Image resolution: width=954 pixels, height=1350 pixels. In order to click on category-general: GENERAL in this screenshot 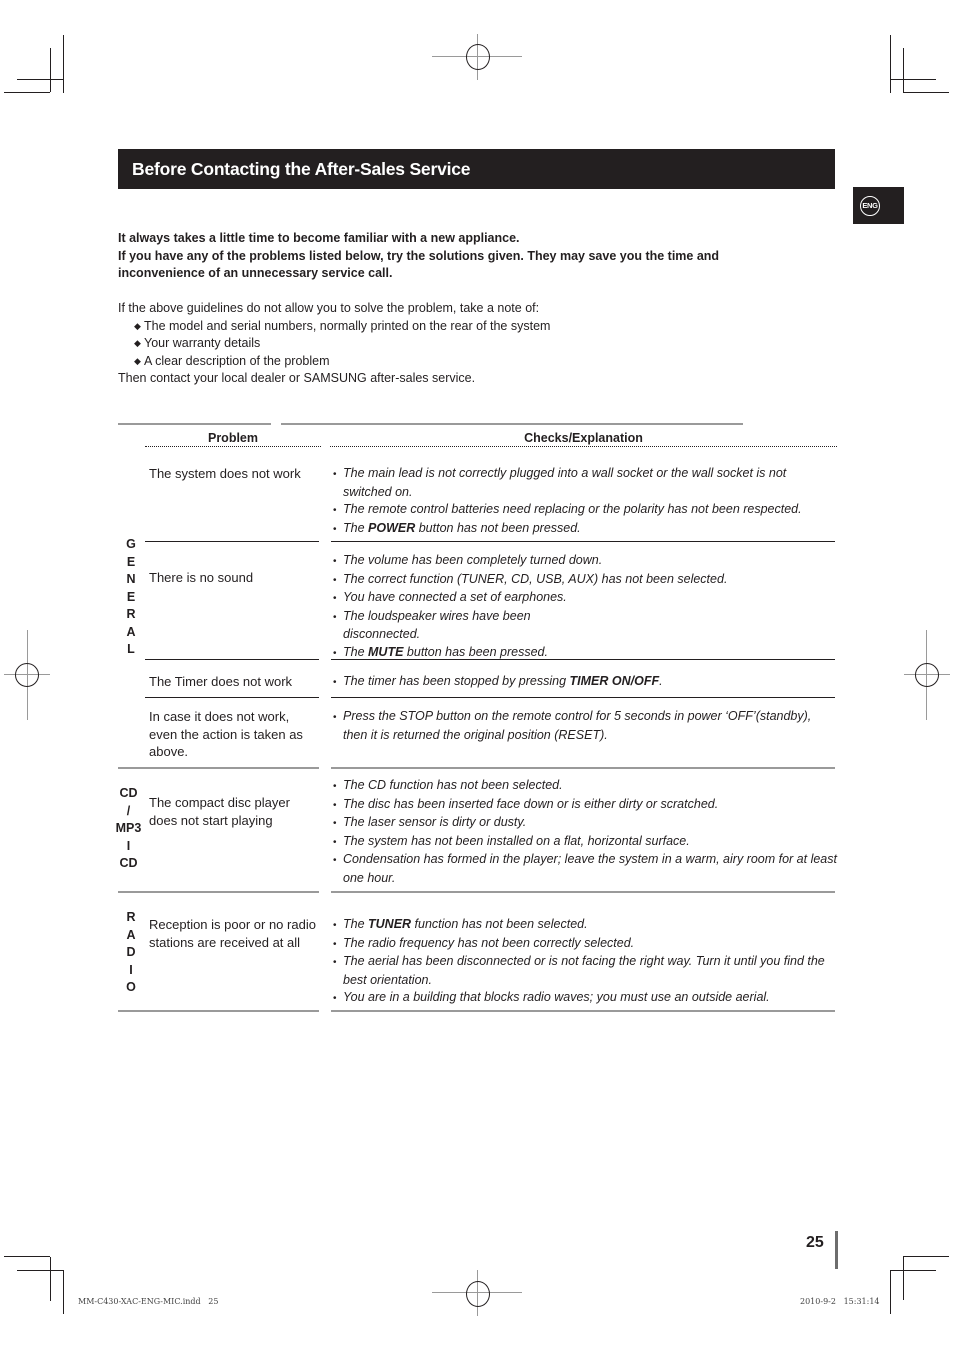, I will do `click(131, 596)`.